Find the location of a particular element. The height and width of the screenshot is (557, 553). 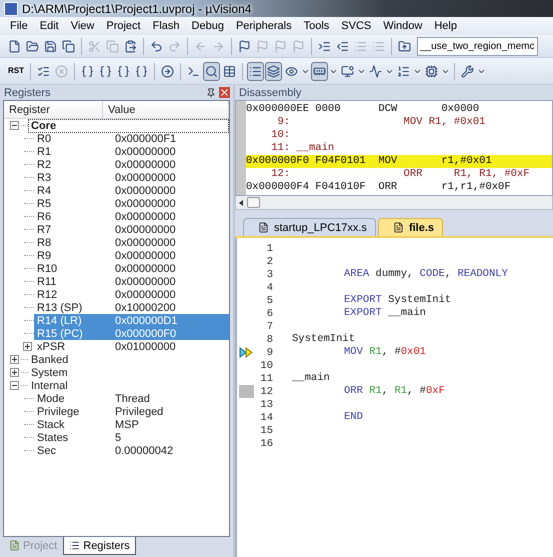

register-row: R7 0x00000000 is located at coordinates (131, 229).